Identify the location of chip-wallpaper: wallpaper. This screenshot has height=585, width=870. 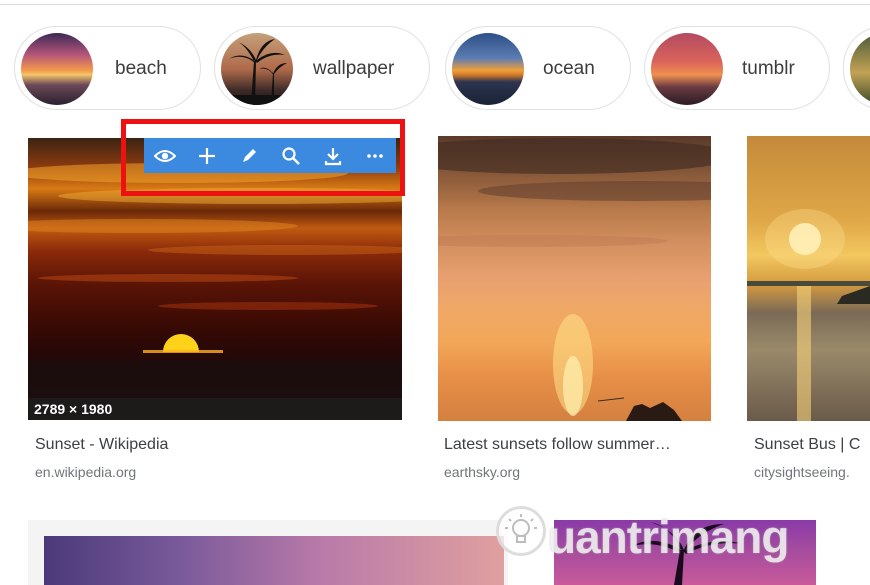
(322, 68).